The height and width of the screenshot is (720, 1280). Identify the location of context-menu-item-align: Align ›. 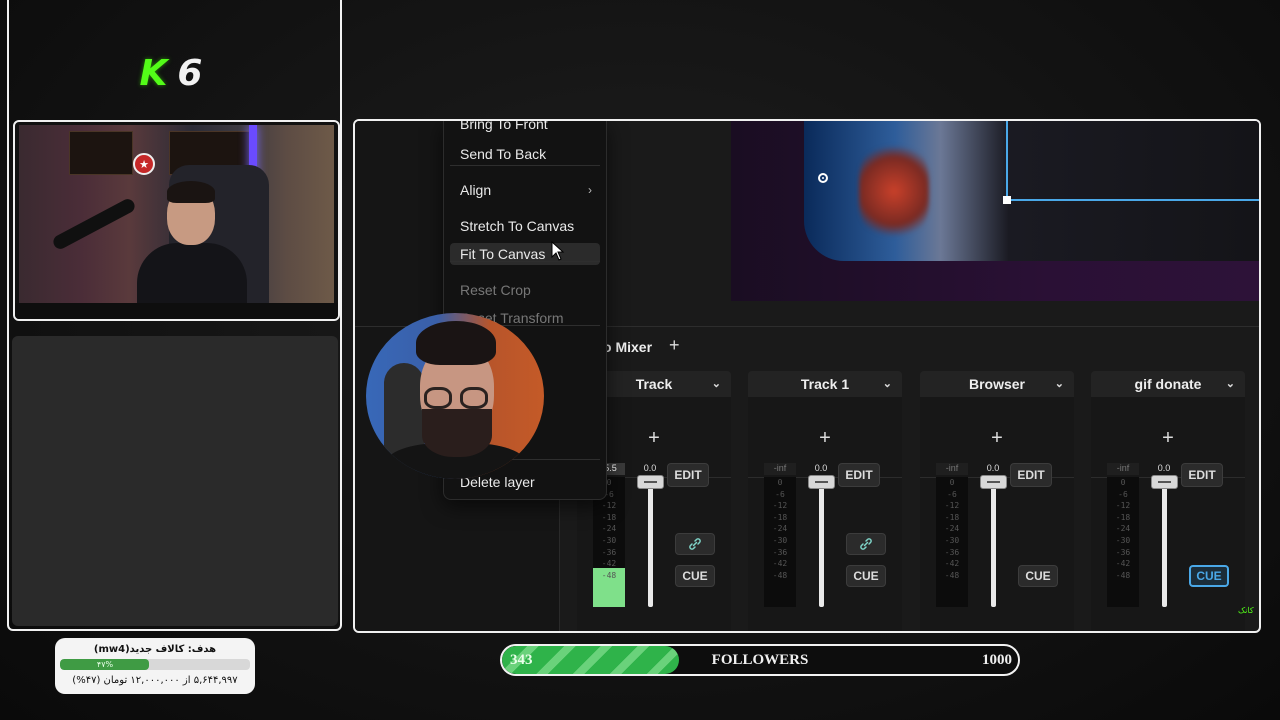
(525, 190).